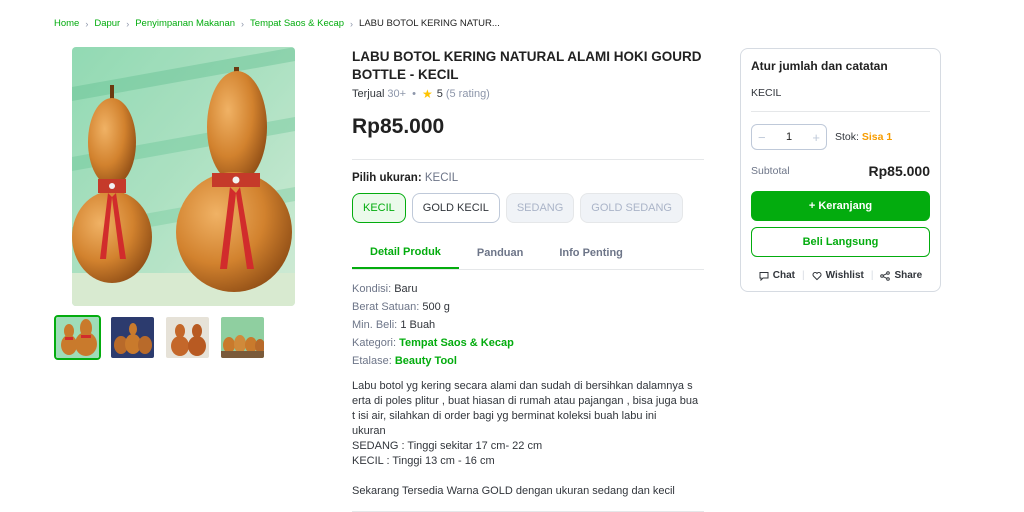 This screenshot has width=1024, height=512. Describe the element at coordinates (540, 208) in the screenshot. I see `variant-chip-sedang: SEDANG` at that location.